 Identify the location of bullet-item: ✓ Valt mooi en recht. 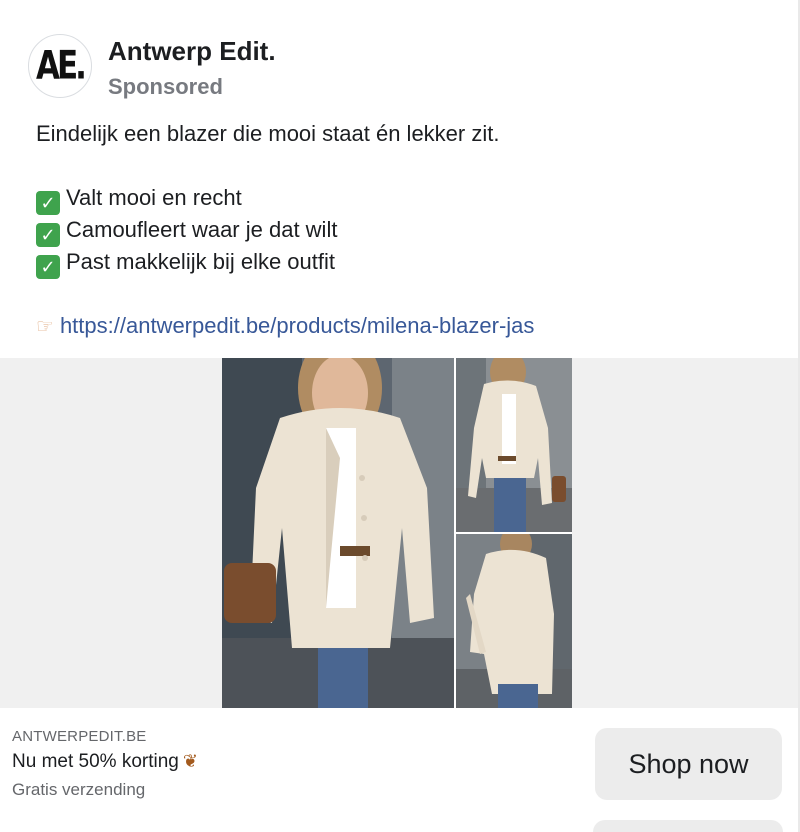
(406, 198).